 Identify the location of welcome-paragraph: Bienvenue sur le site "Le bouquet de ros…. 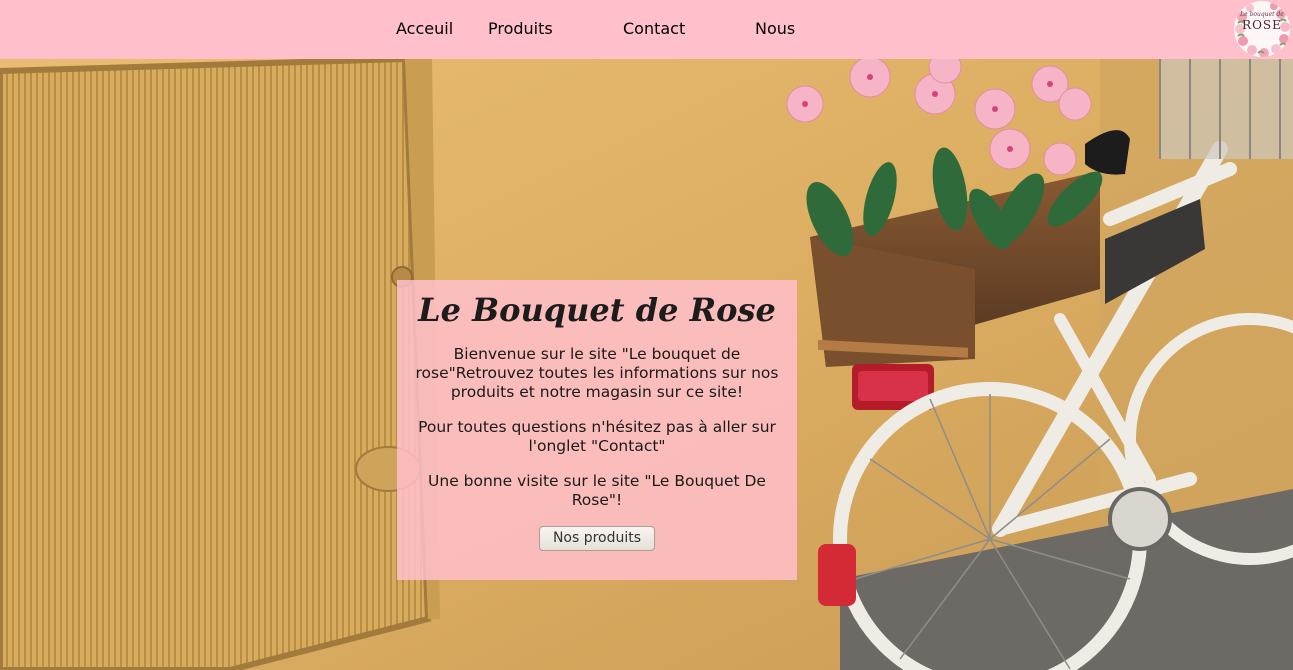
(597, 373).